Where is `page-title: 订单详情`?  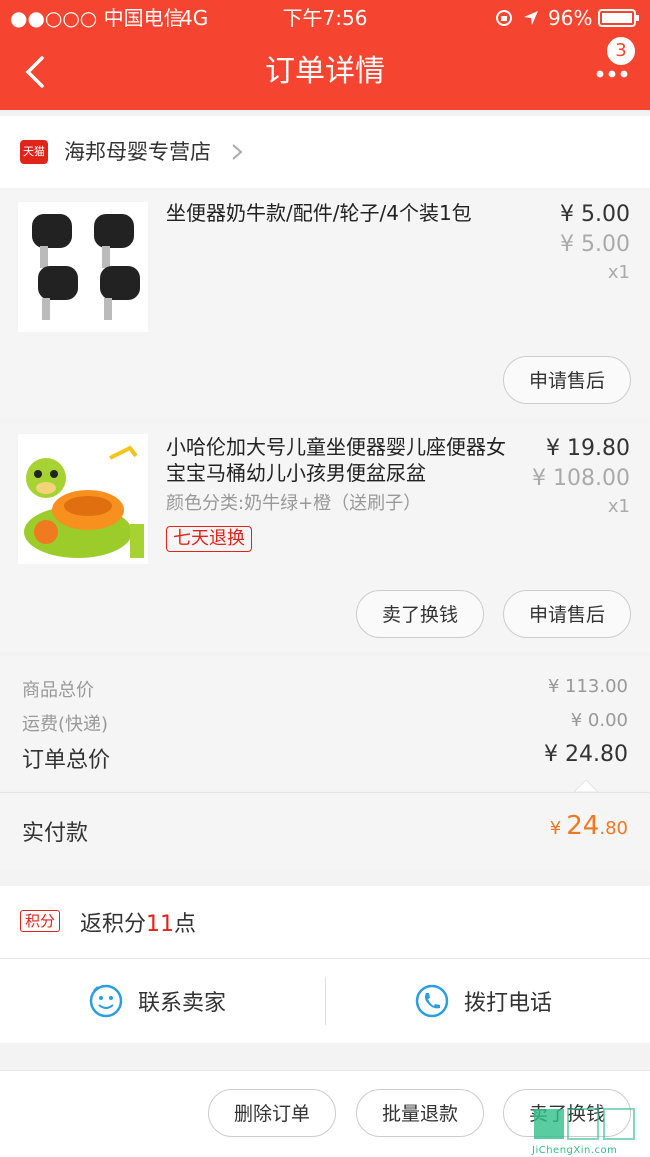 page-title: 订单详情 is located at coordinates (325, 71).